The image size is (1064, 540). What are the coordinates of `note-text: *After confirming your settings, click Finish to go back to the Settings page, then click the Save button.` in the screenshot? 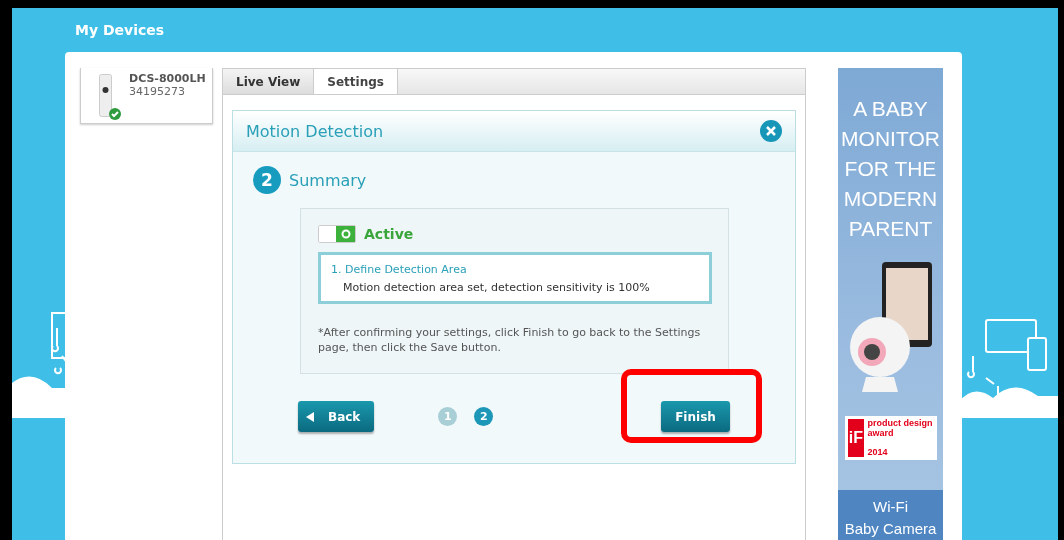 It's located at (510, 341).